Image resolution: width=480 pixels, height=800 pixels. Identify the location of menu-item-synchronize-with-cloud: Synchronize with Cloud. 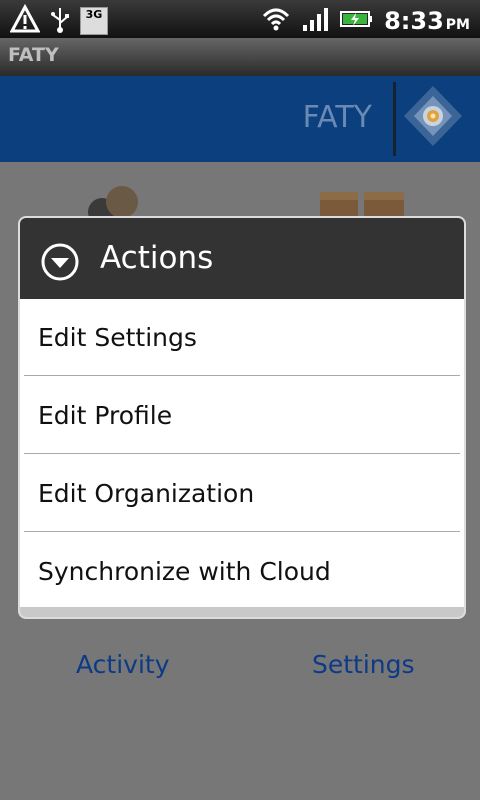
(242, 571).